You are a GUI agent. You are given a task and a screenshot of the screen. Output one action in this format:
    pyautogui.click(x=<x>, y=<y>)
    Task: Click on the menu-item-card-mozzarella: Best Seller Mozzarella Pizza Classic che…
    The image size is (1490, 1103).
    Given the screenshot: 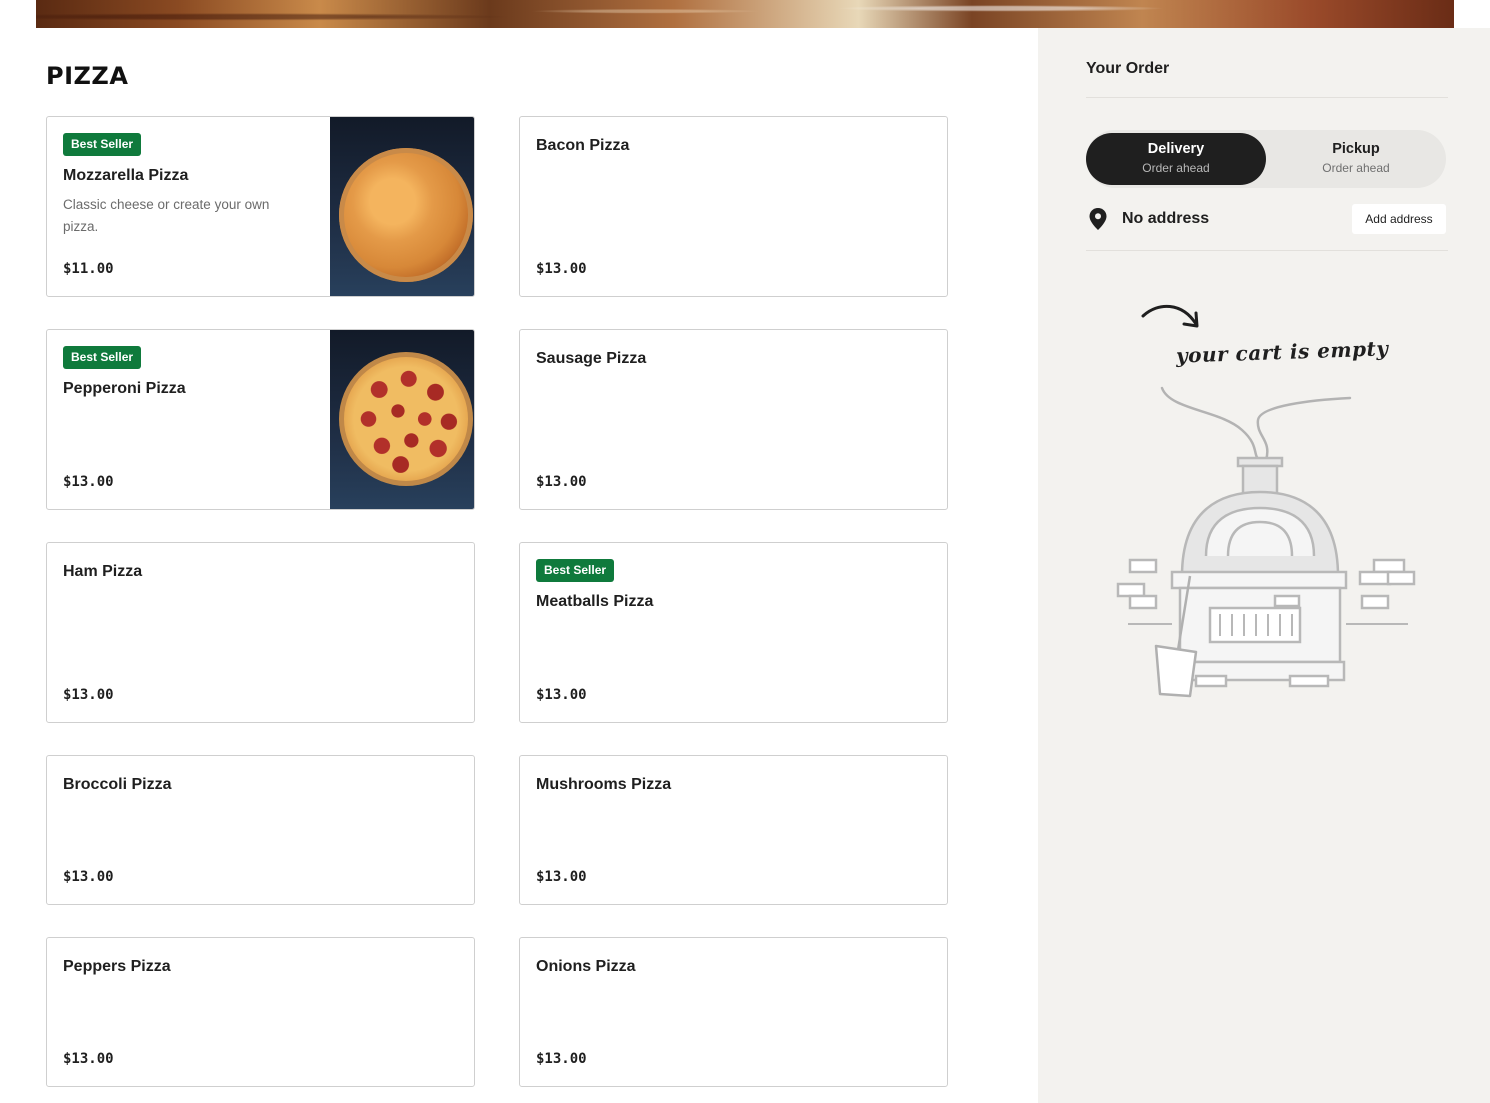 What is the action you would take?
    pyautogui.click(x=260, y=206)
    